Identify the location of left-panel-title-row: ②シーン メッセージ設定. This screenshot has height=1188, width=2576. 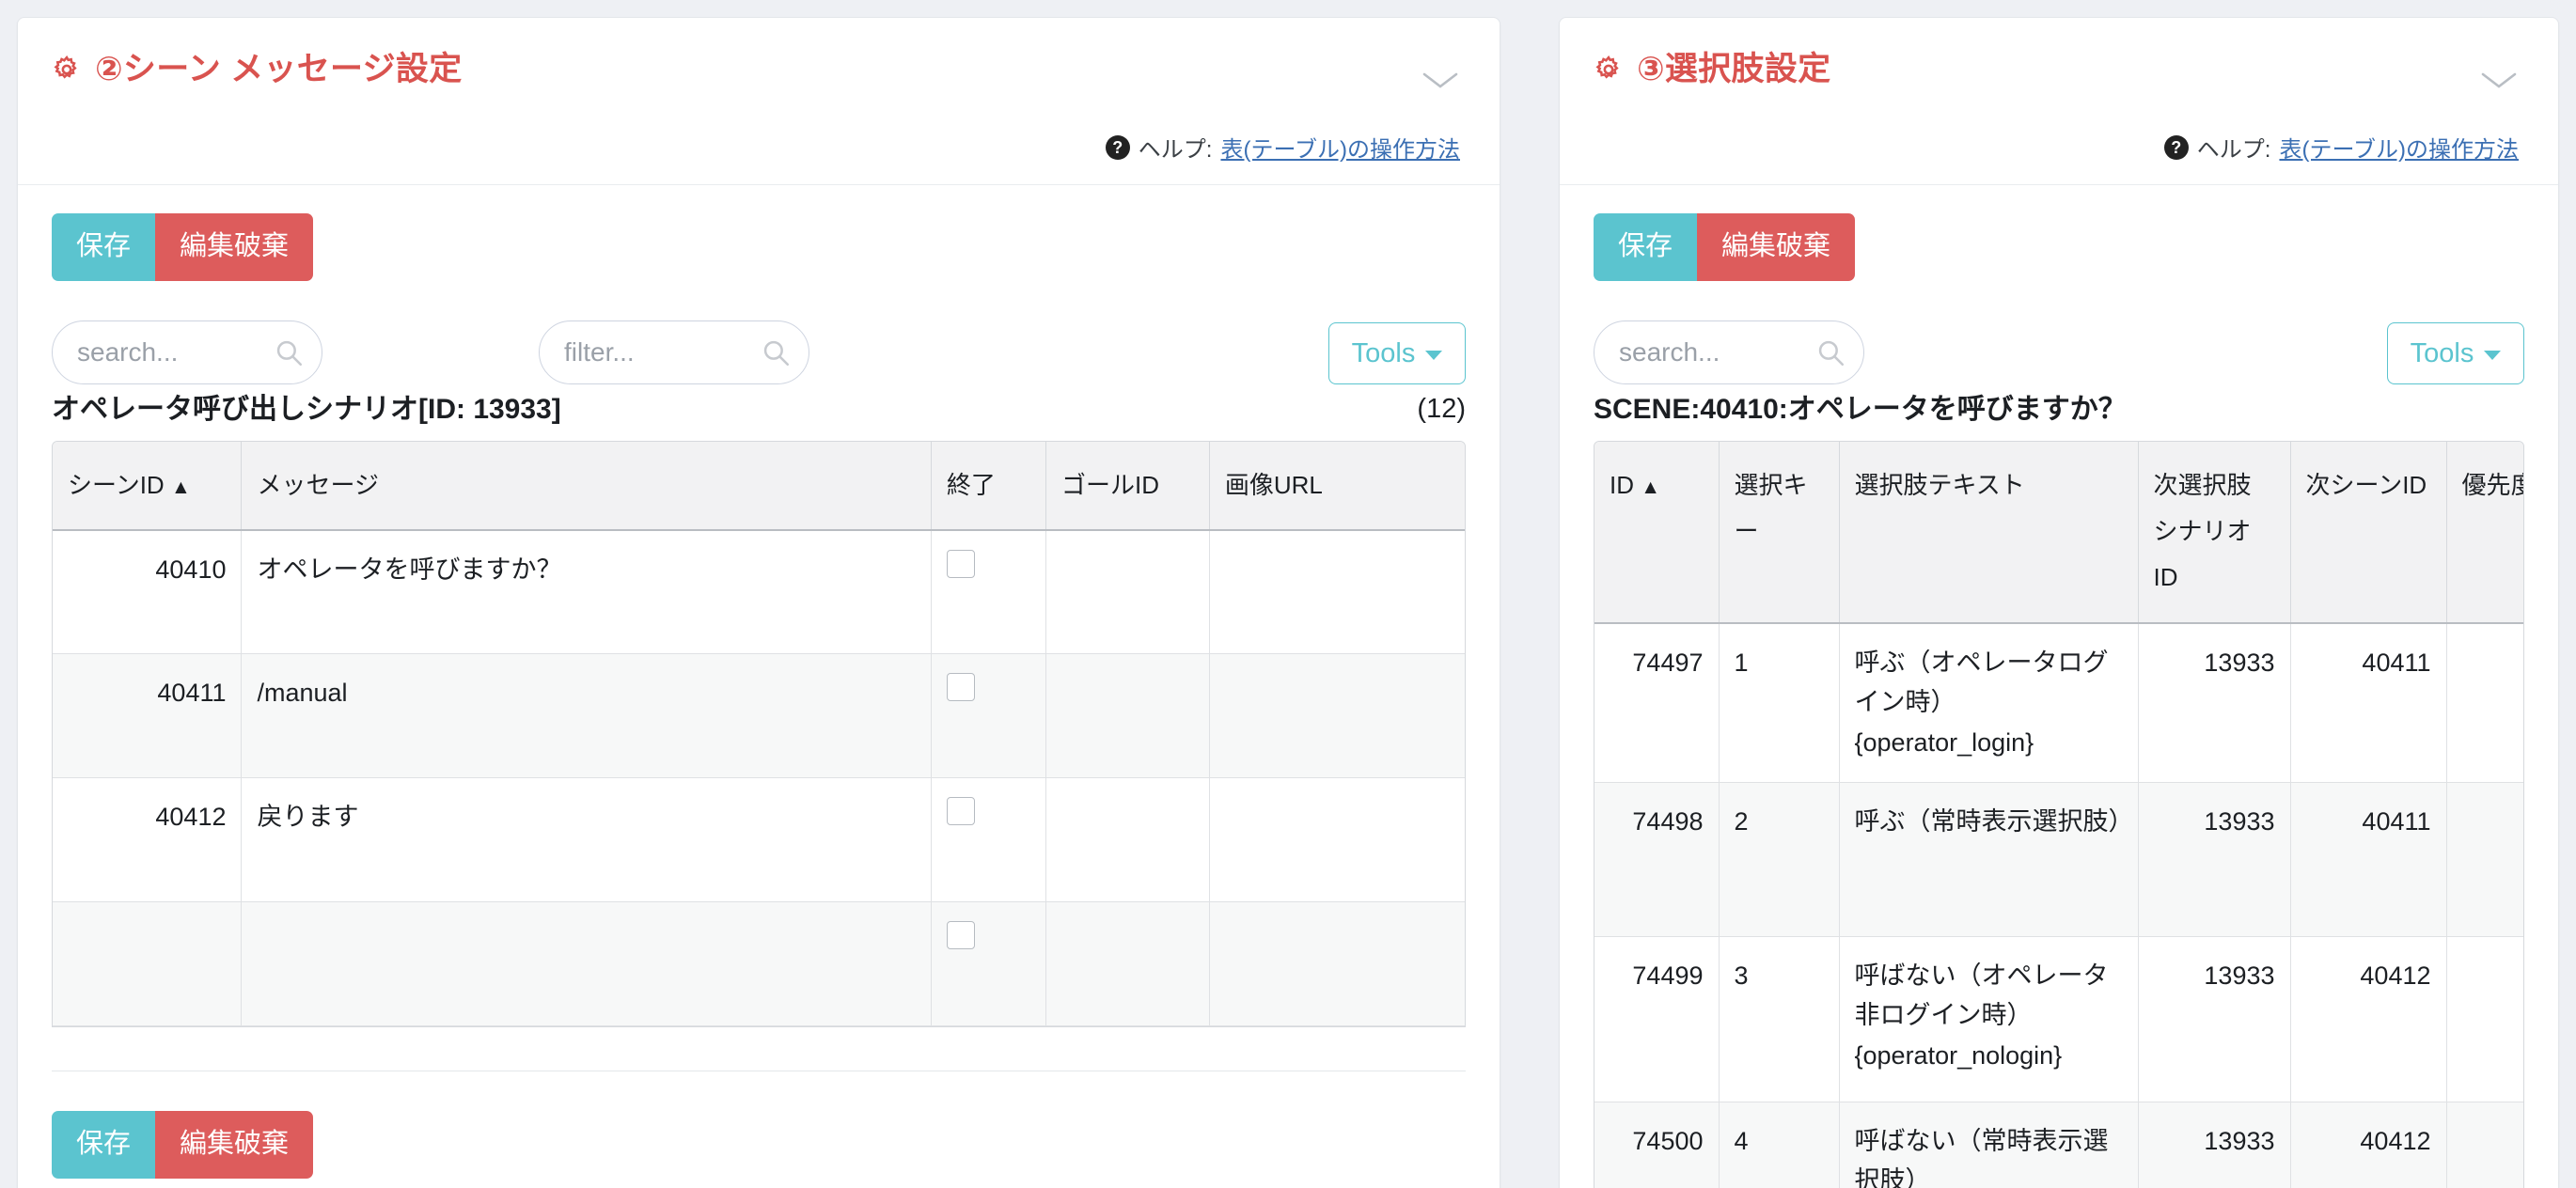
(757, 69).